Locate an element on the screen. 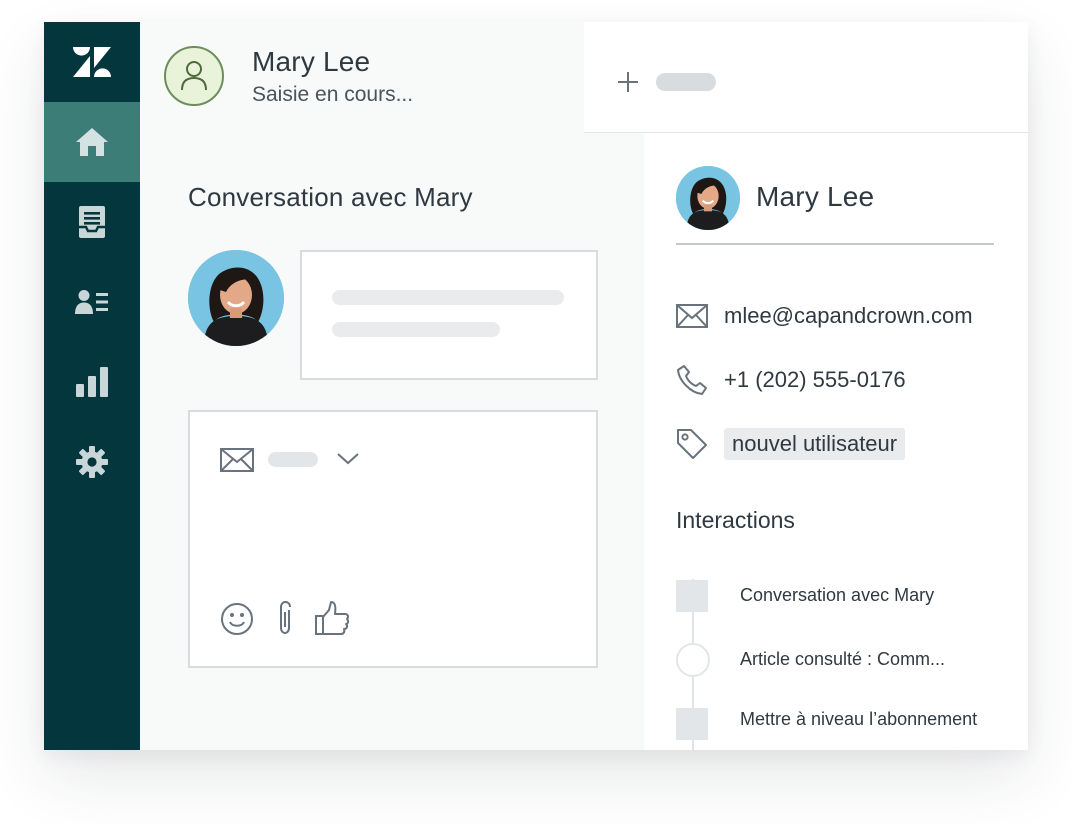 This screenshot has height=824, width=1072. reply-composer is located at coordinates (393, 539).